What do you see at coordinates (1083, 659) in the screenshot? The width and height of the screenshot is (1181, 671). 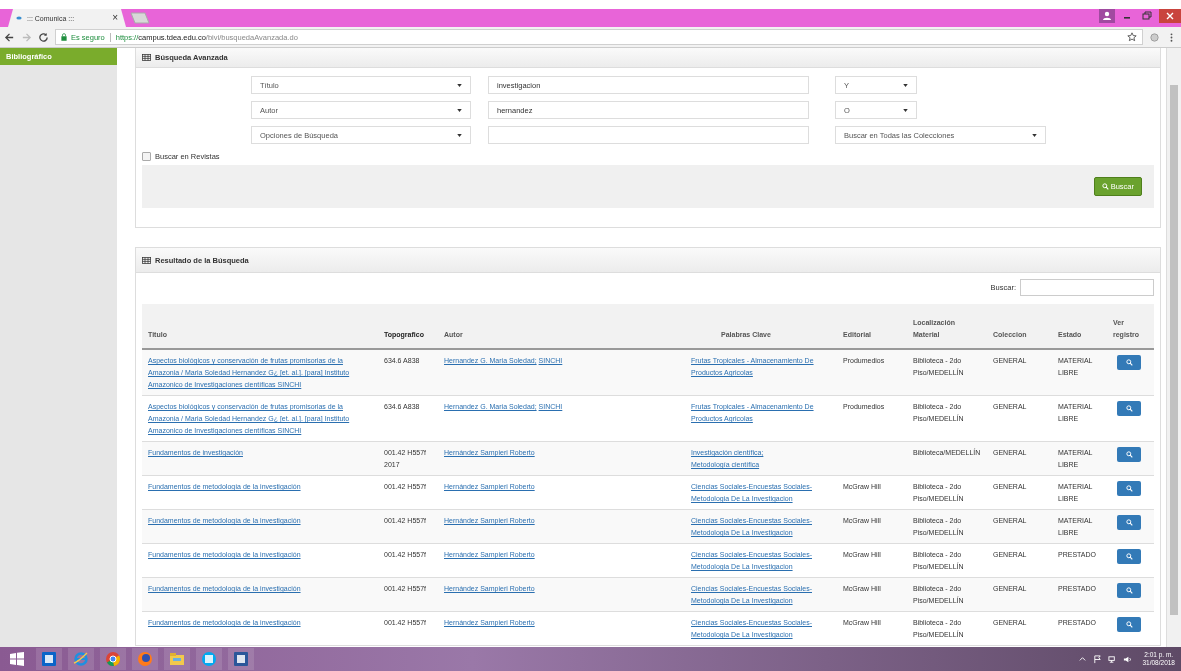 I see `tray-up-icon` at bounding box center [1083, 659].